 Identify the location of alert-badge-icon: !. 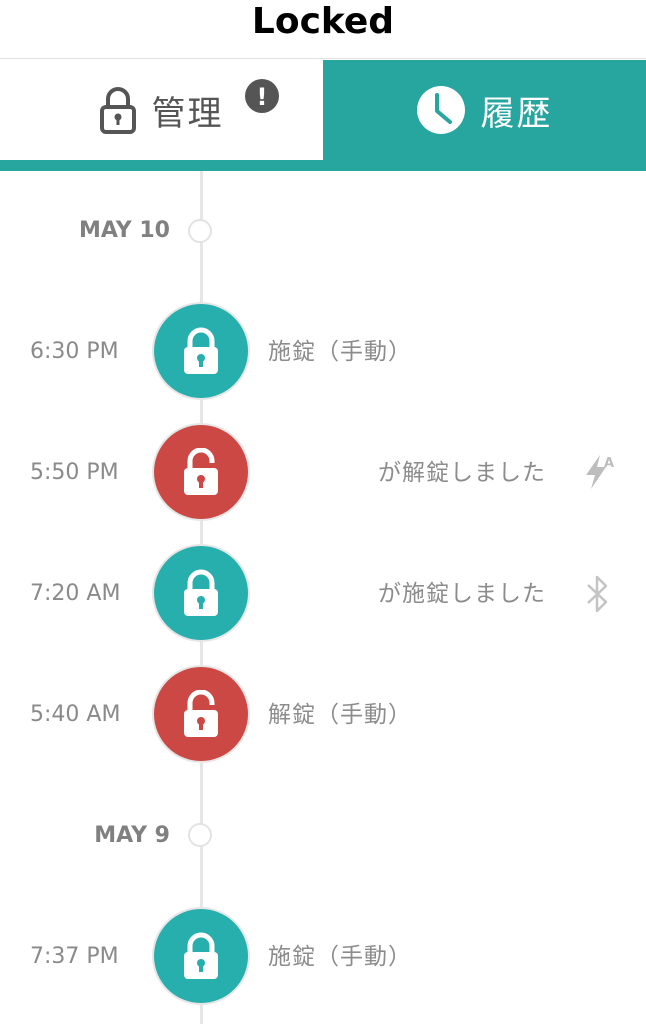
(262, 98).